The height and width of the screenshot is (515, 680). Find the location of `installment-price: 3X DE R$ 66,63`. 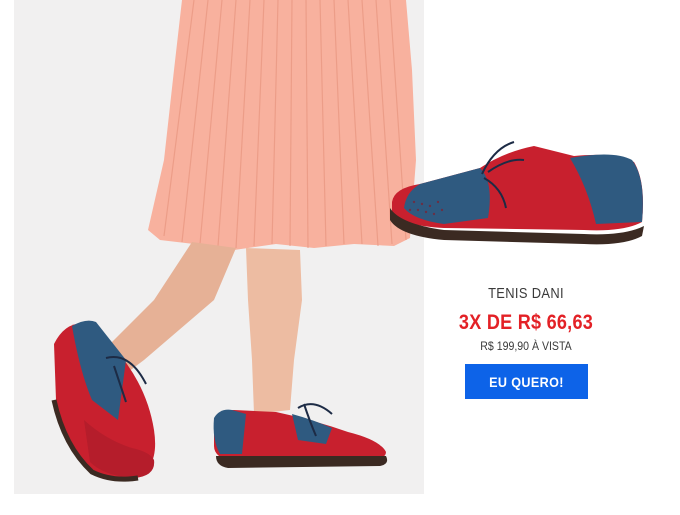

installment-price: 3X DE R$ 66,63 is located at coordinates (526, 322).